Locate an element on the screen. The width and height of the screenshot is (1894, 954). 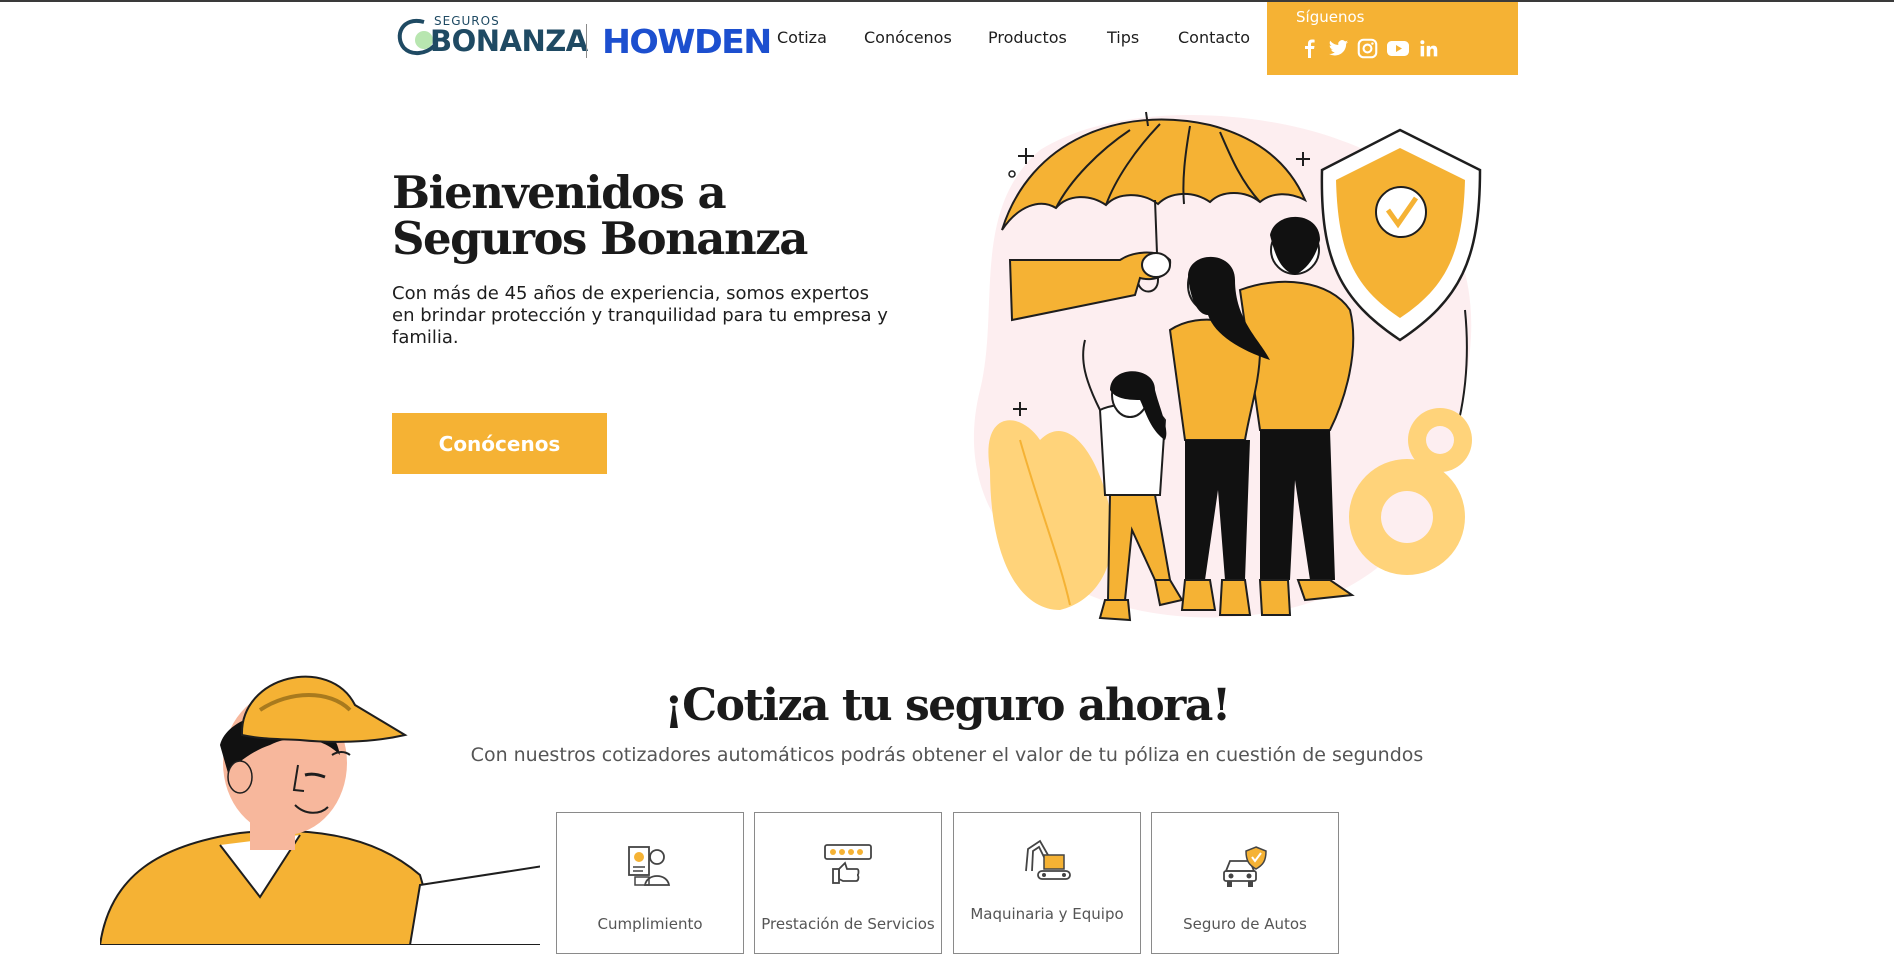
quote-title: ¡Cotiza tu seguro ahora! is located at coordinates (947, 705).